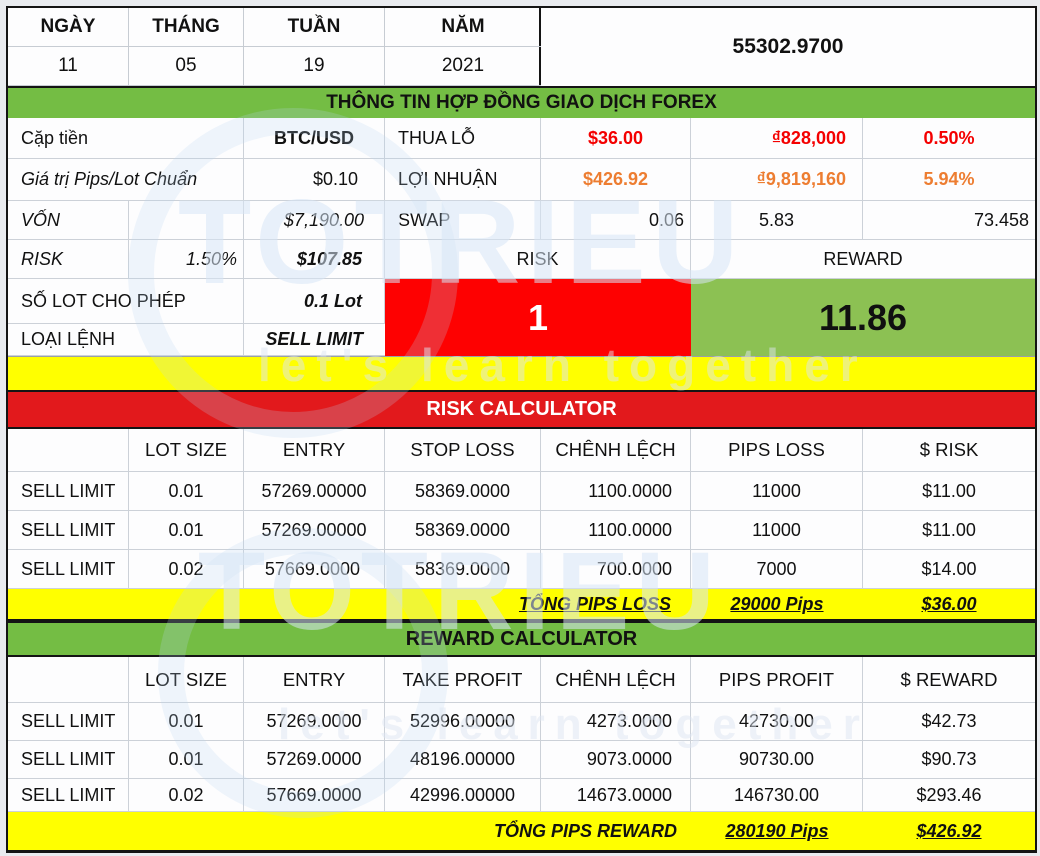 The height and width of the screenshot is (856, 1040). I want to click on pips-profit-cell: 146730.00, so click(777, 795).